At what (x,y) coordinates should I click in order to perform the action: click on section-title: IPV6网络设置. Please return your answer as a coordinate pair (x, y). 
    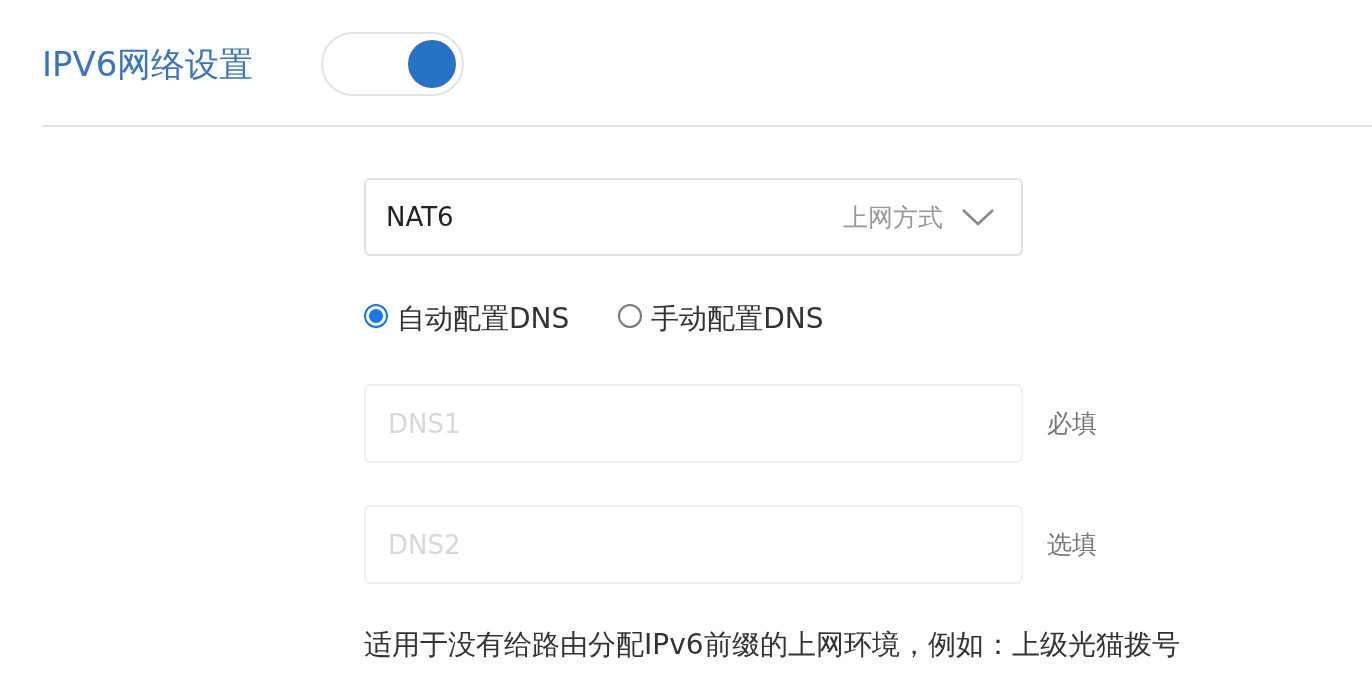
    Looking at the image, I should click on (148, 64).